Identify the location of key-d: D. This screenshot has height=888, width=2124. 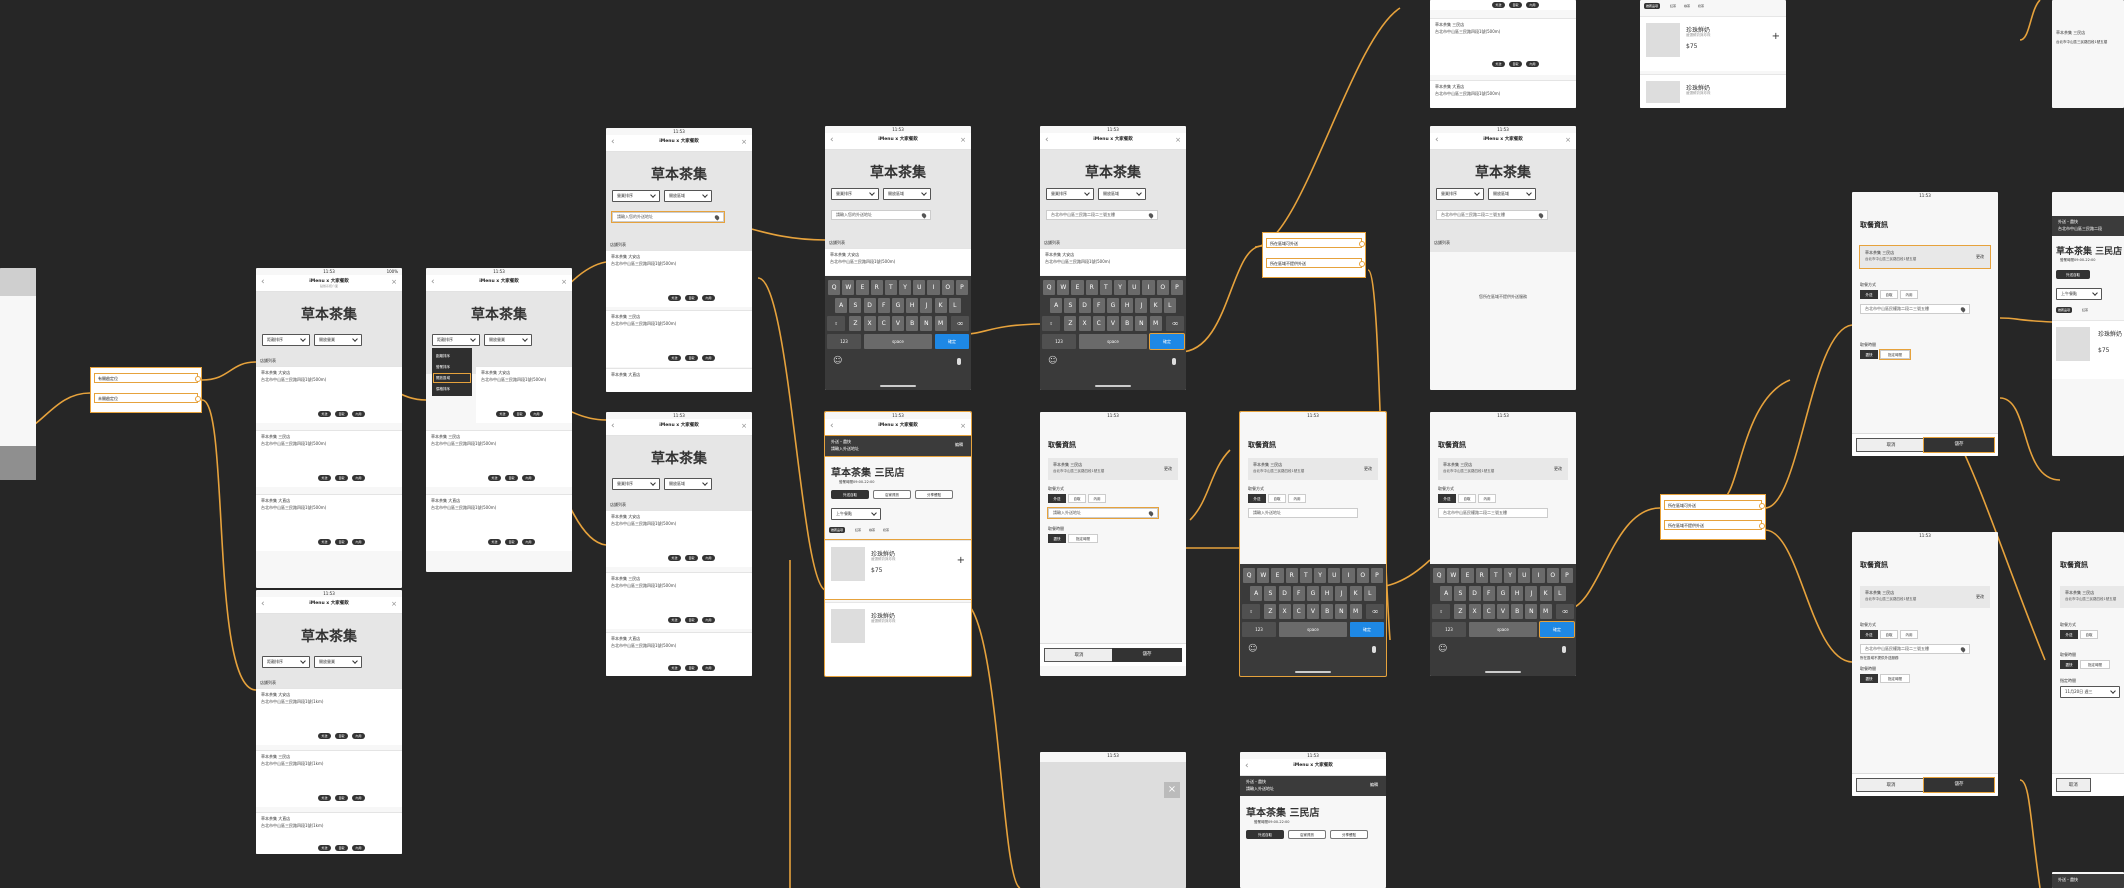
(1284, 593).